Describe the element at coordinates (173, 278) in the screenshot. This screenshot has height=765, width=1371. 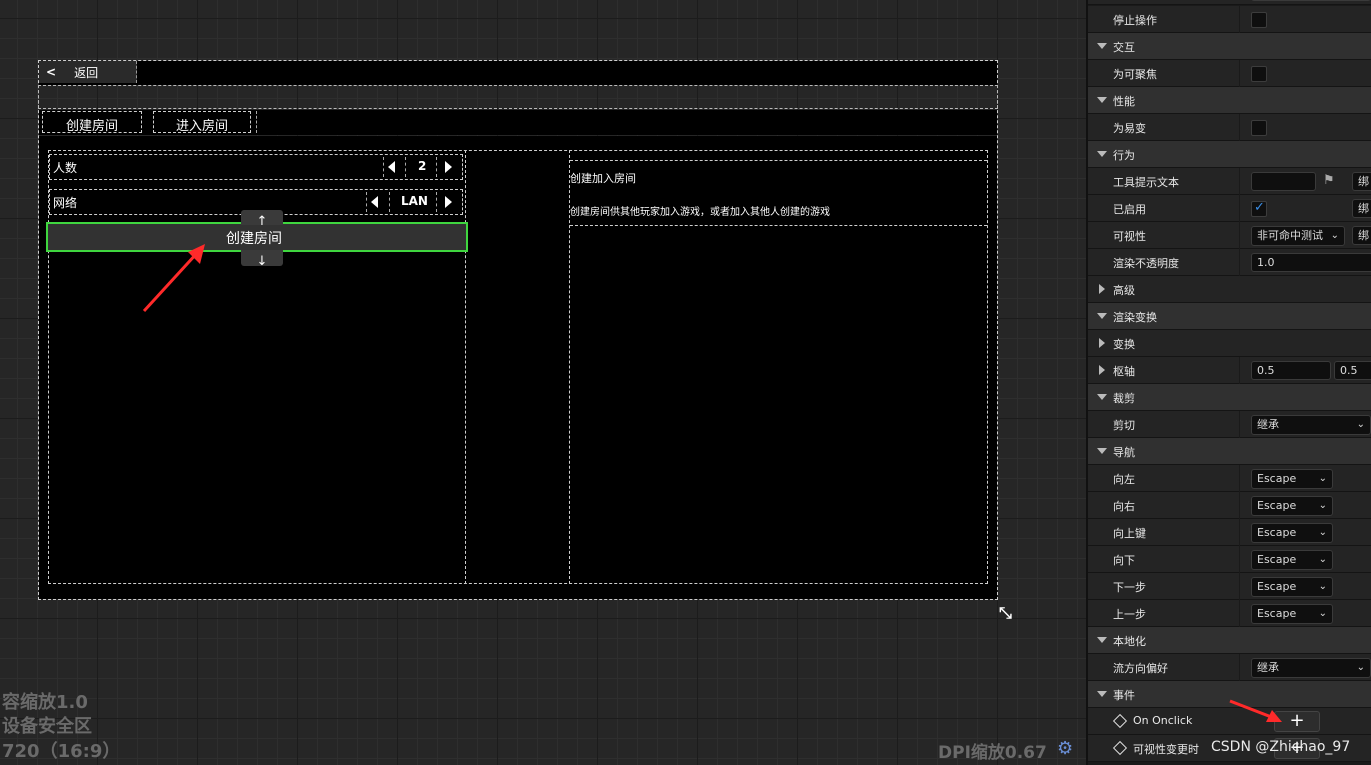
I see `annotation-arrow-icon` at that location.